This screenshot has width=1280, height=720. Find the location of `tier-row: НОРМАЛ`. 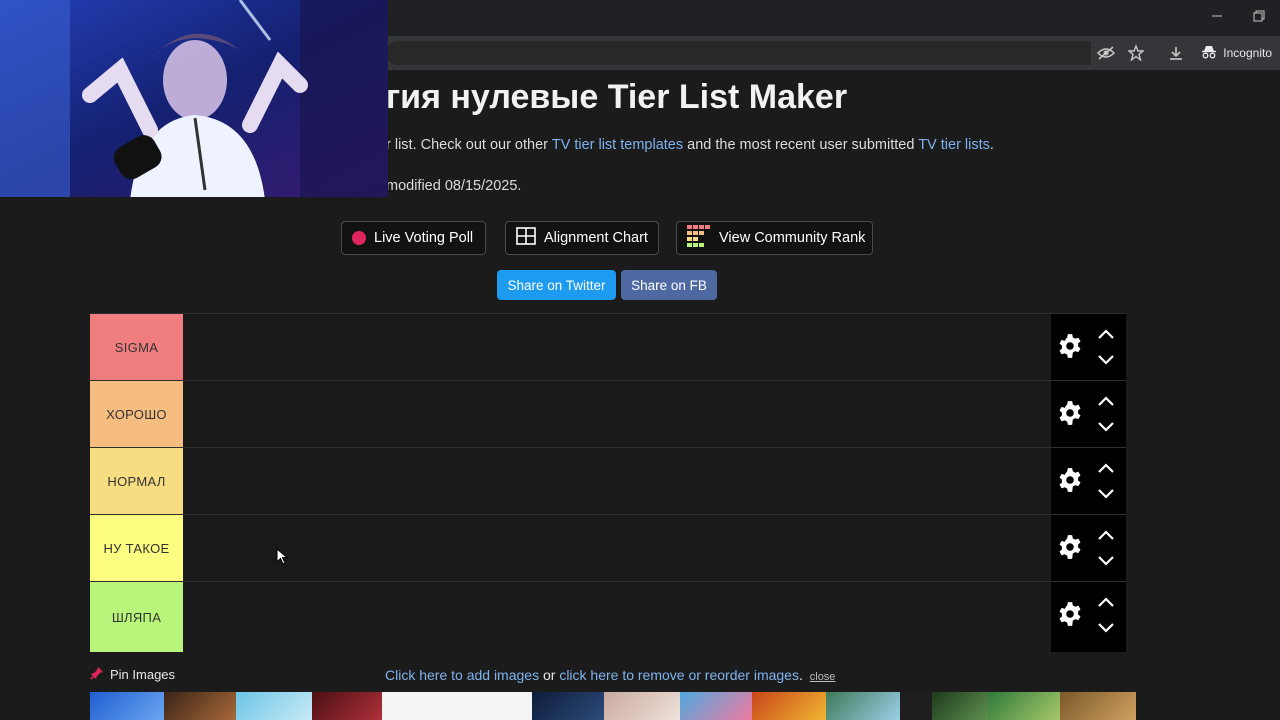

tier-row: НОРМАЛ is located at coordinates (608, 481).